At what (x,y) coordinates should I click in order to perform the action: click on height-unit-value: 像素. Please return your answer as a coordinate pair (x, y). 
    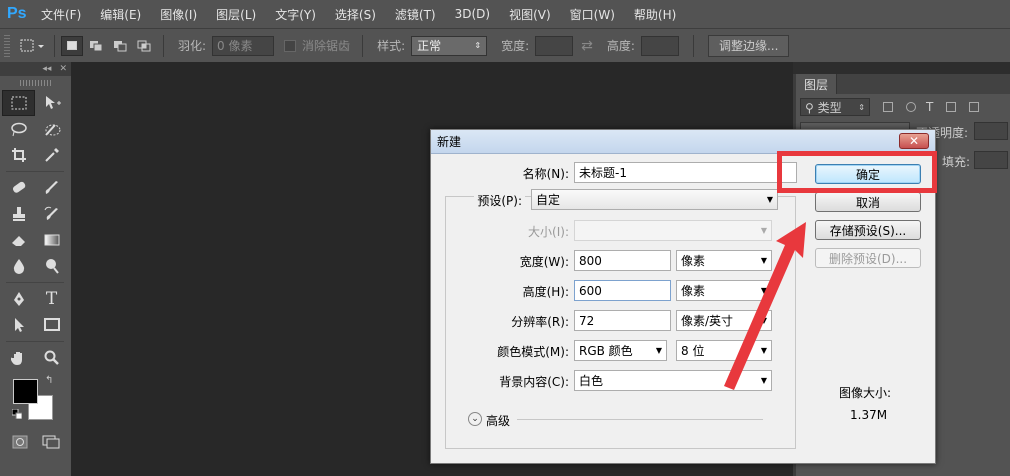
    Looking at the image, I should click on (693, 291).